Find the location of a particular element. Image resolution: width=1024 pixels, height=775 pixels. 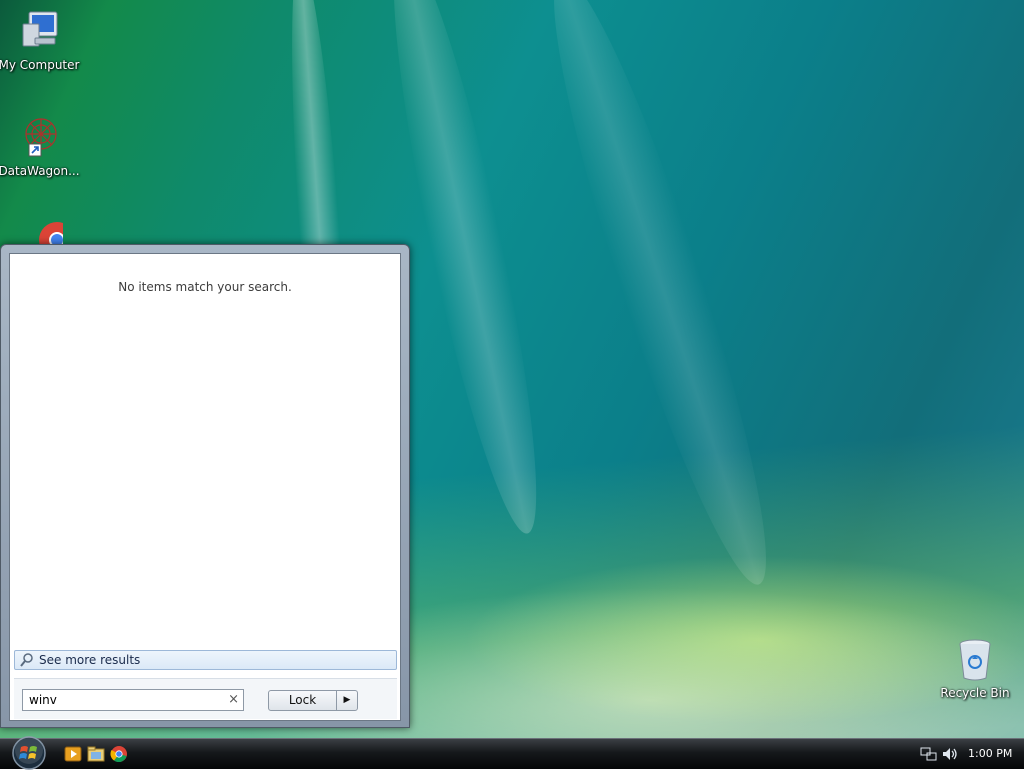

computer-icon is located at coordinates (39, 32).